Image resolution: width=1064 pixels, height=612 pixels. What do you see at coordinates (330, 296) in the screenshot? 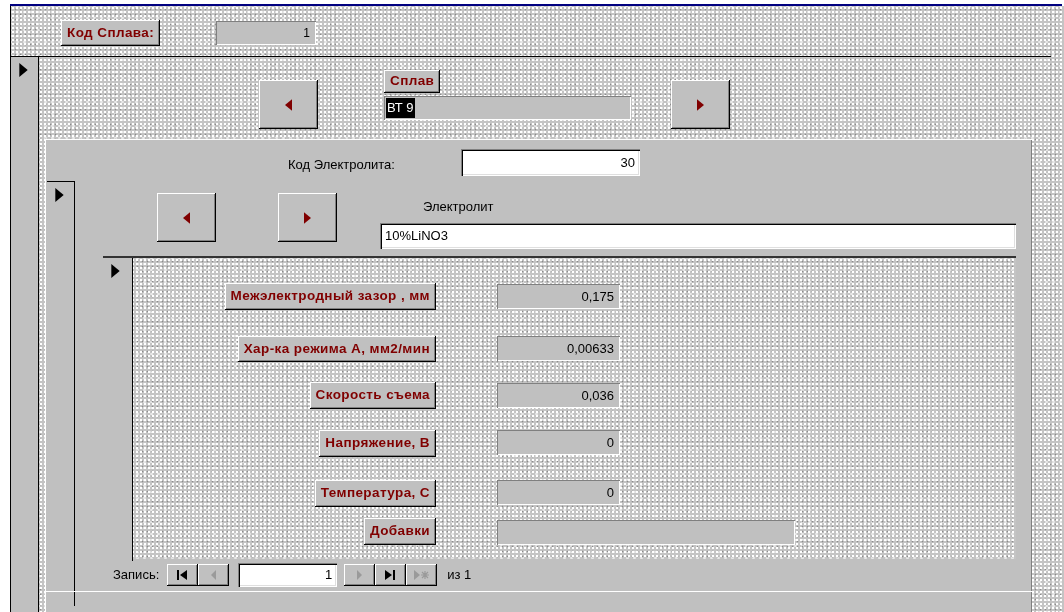
I see `field-label: Межэлектродный зазор , мм` at bounding box center [330, 296].